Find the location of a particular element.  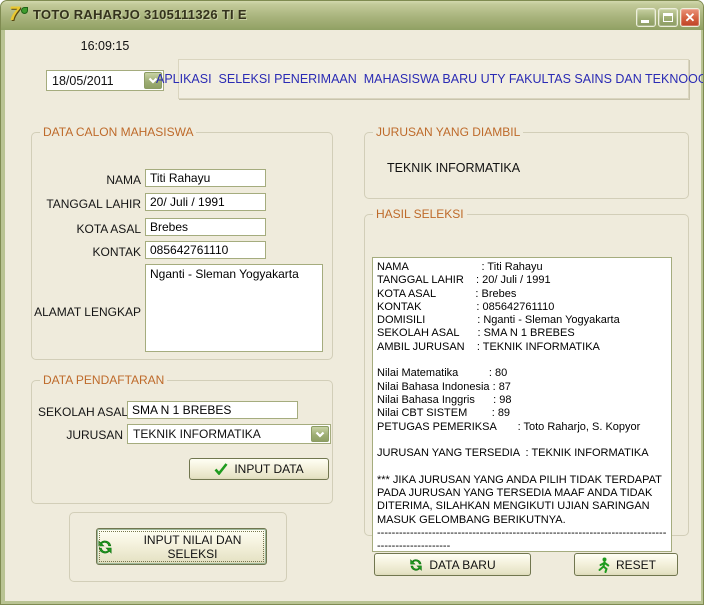

jurusan-dropdown-button is located at coordinates (320, 434).